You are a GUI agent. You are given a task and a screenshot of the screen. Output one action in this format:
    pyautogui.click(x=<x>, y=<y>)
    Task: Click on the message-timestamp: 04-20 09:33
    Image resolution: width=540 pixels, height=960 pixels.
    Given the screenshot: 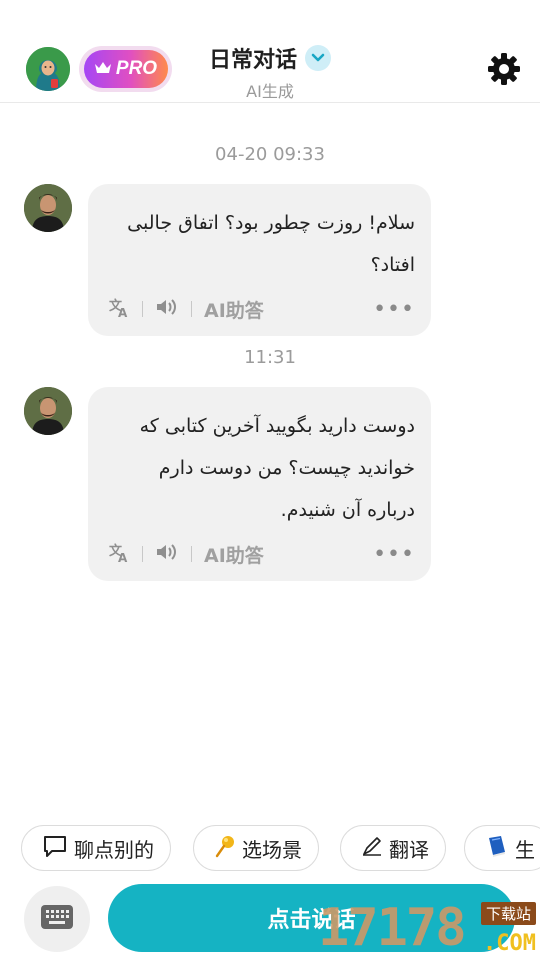 What is the action you would take?
    pyautogui.click(x=270, y=154)
    